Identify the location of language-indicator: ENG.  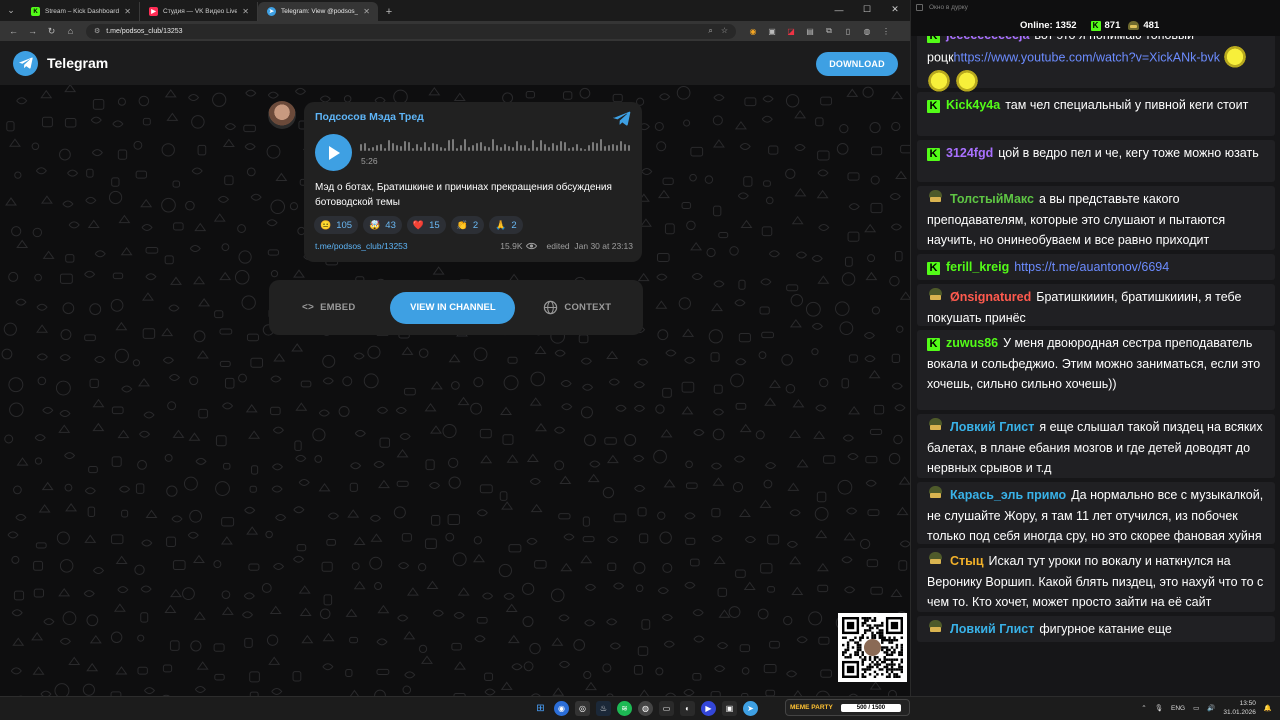
(1178, 708).